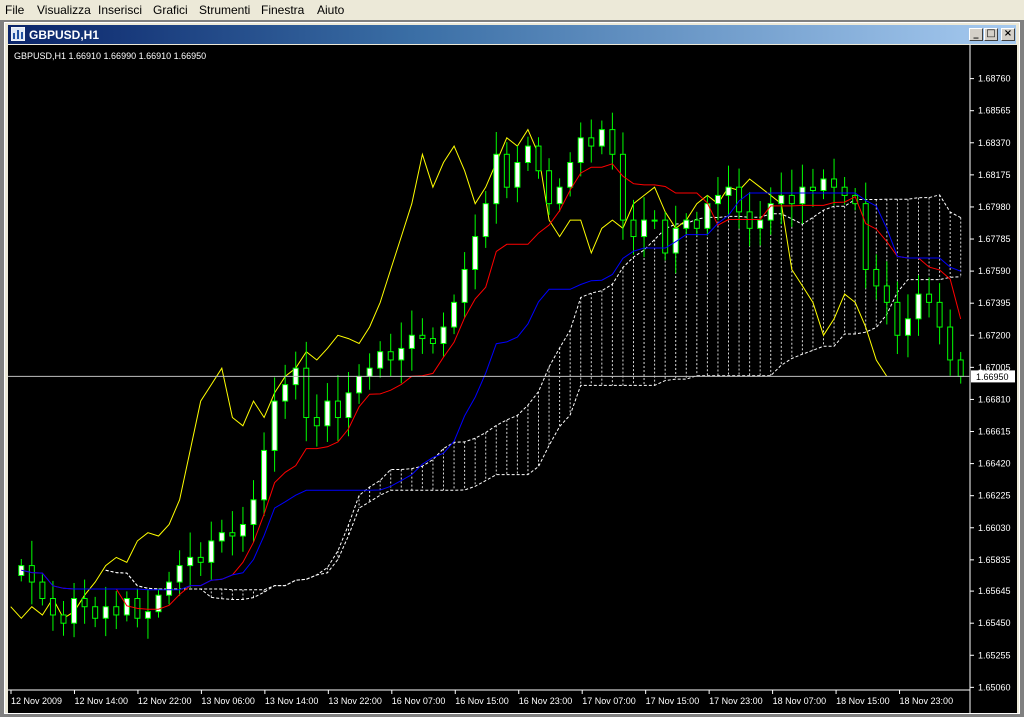  I want to click on time-tick-label: 17 Nov 15:00, so click(673, 701).